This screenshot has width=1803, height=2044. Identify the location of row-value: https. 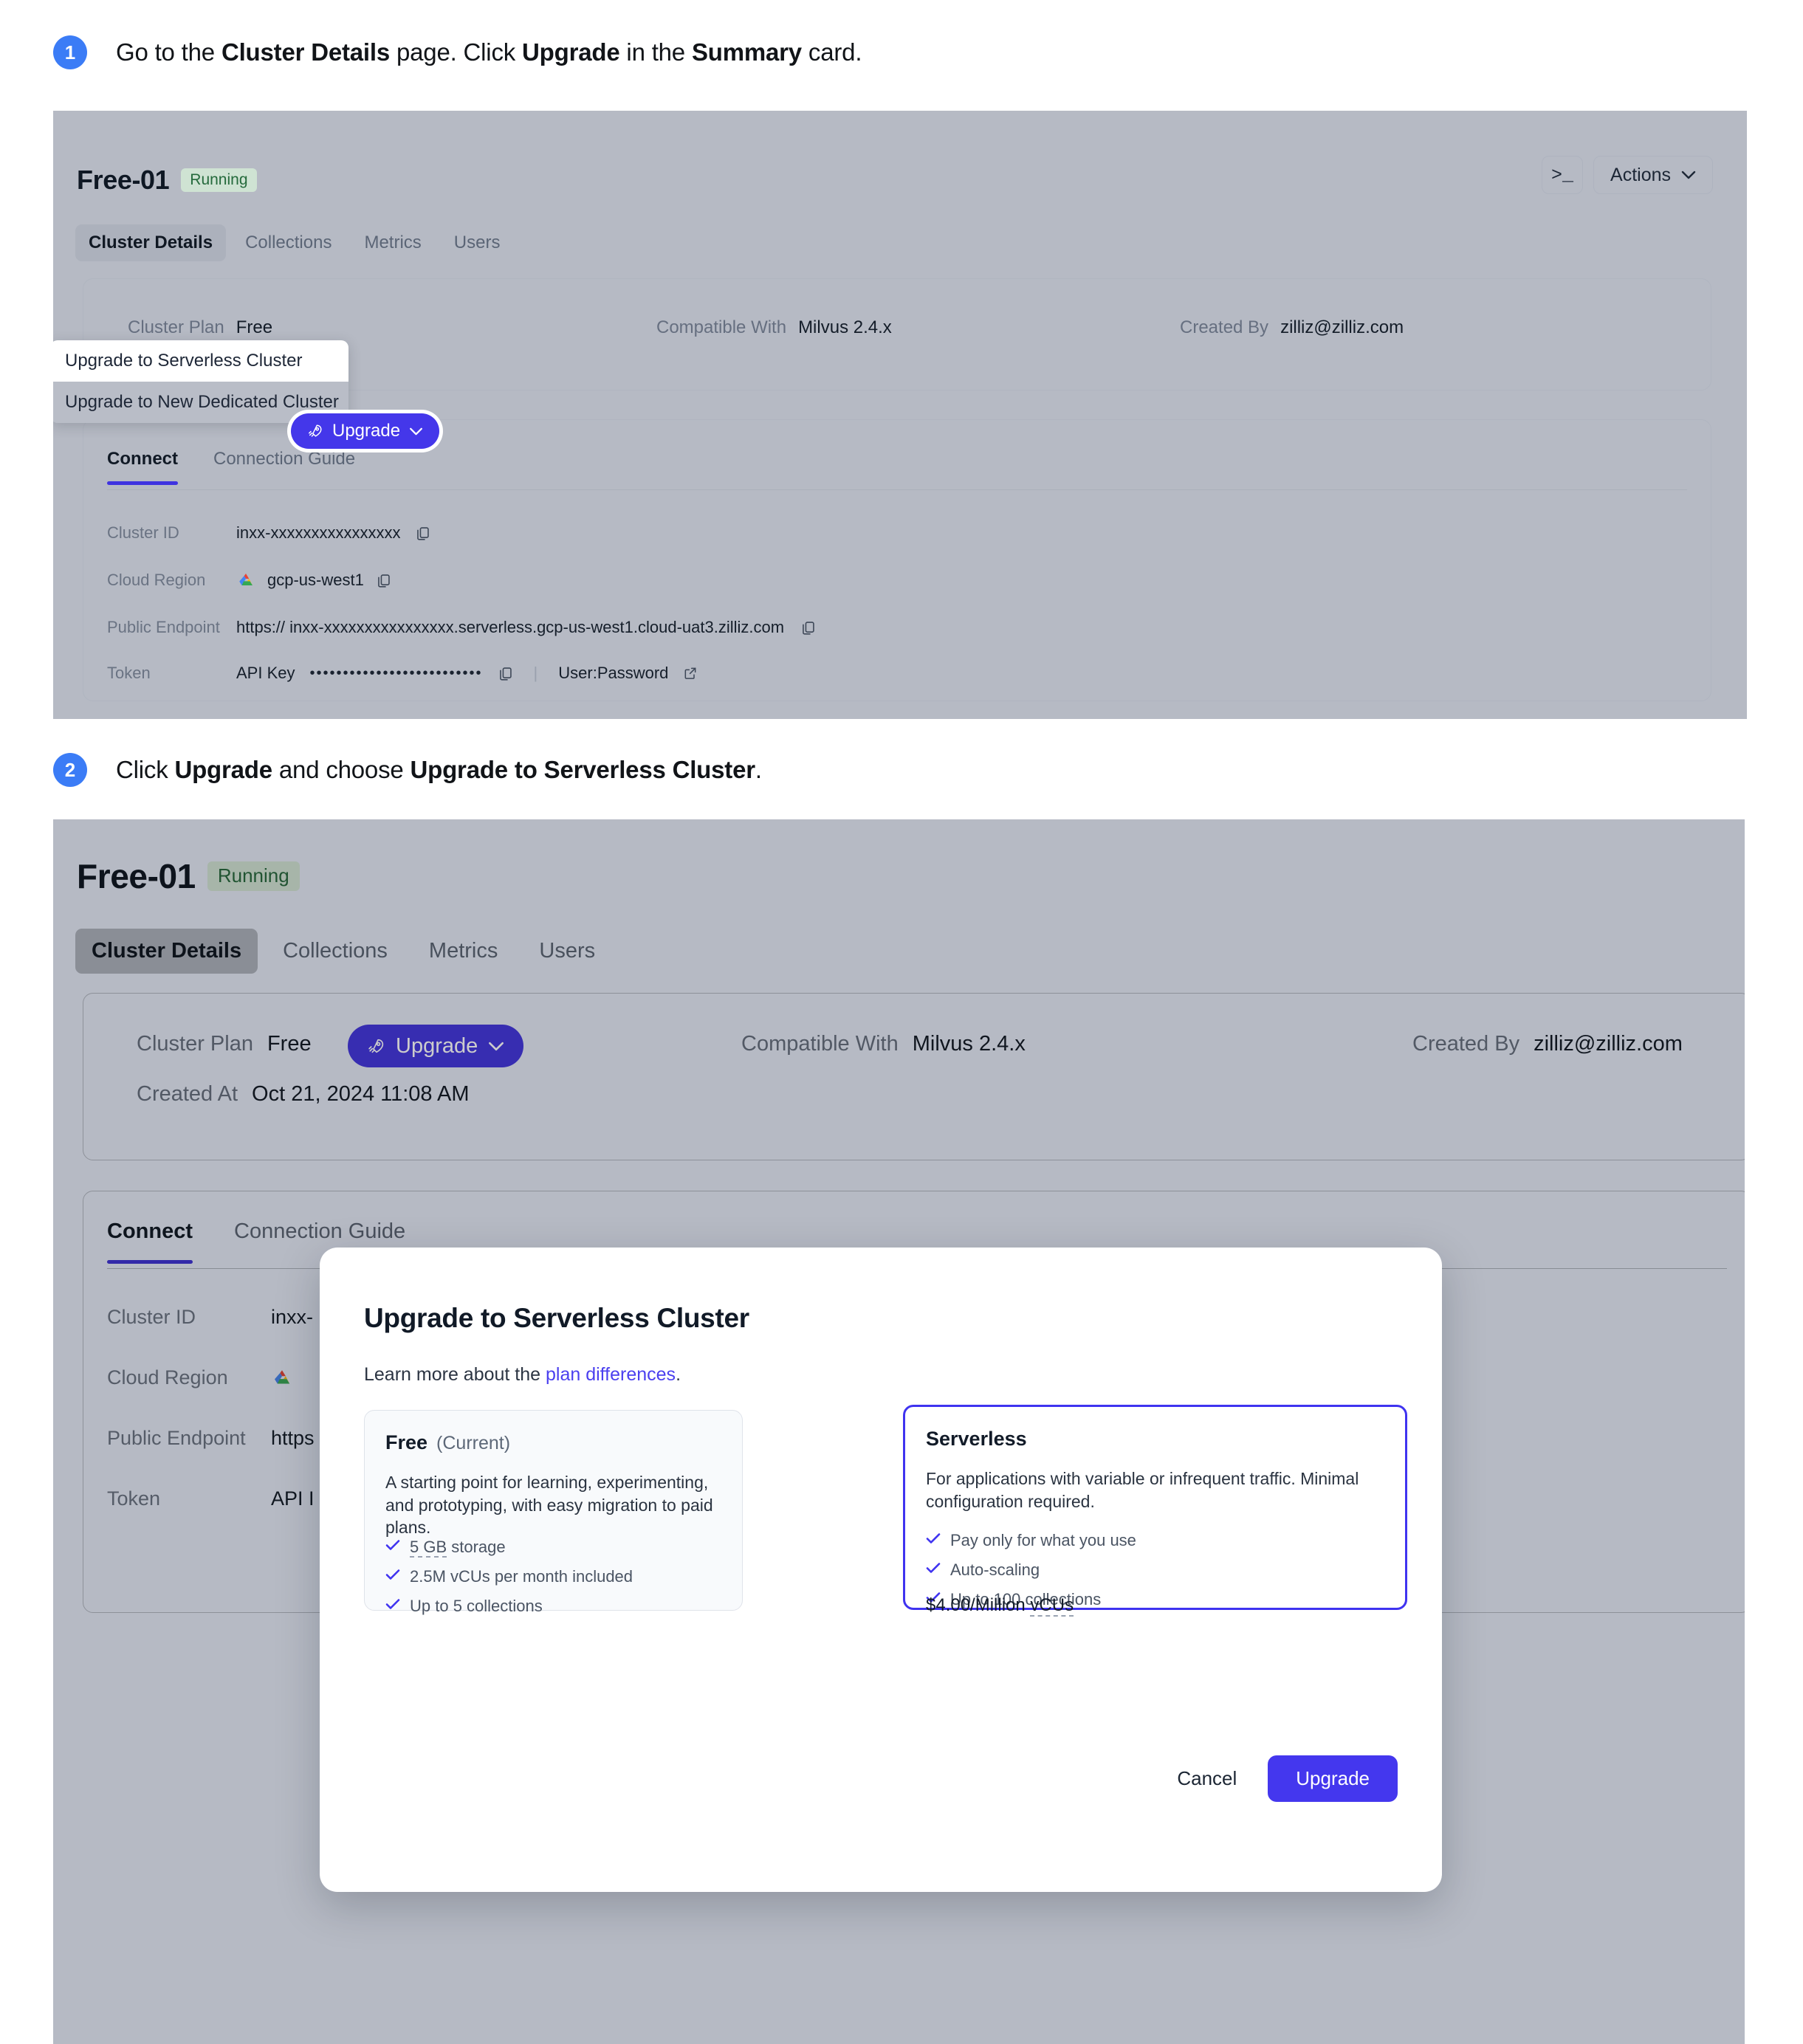
(293, 1438).